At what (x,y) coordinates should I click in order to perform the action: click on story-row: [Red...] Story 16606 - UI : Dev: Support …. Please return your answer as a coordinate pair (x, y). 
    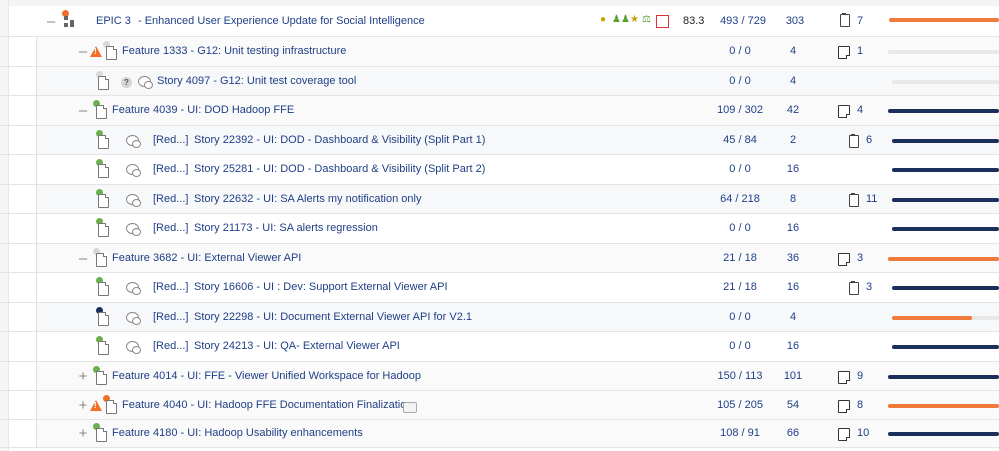
    Looking at the image, I should click on (499, 288).